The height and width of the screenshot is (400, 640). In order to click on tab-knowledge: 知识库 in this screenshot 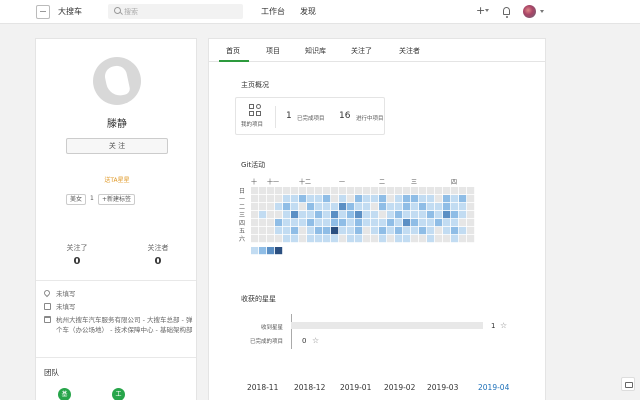, I will do `click(315, 51)`.